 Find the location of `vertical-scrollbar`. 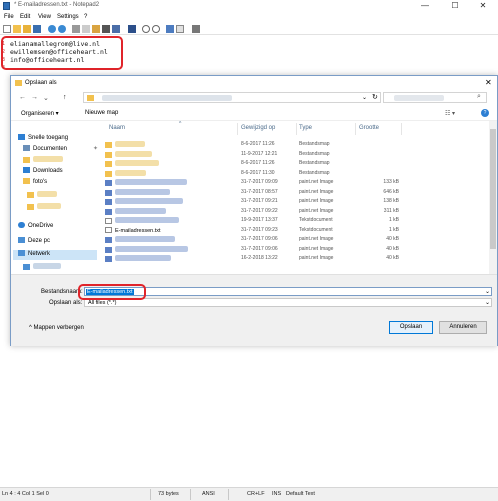

vertical-scrollbar is located at coordinates (493, 197).